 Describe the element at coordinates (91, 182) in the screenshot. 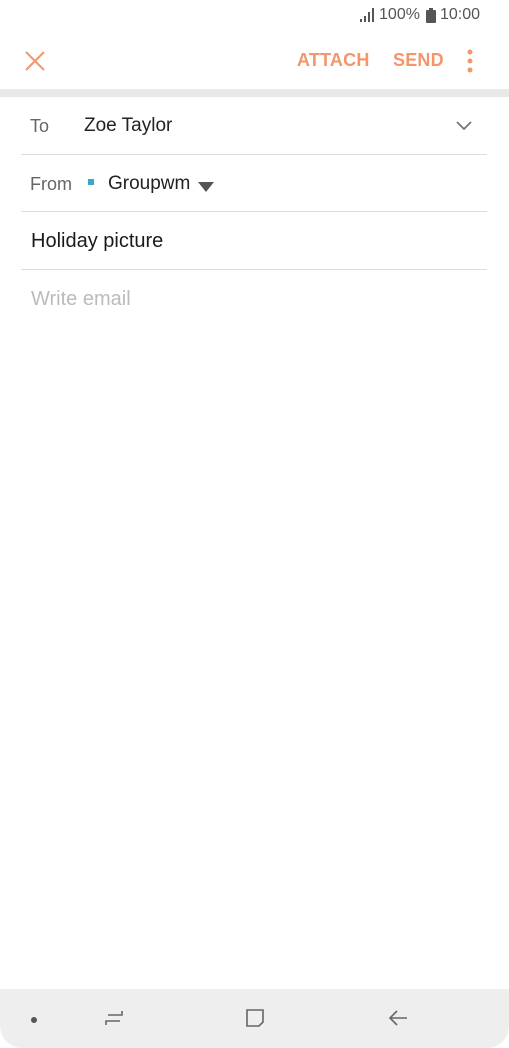

I see `account-color-indicator` at that location.